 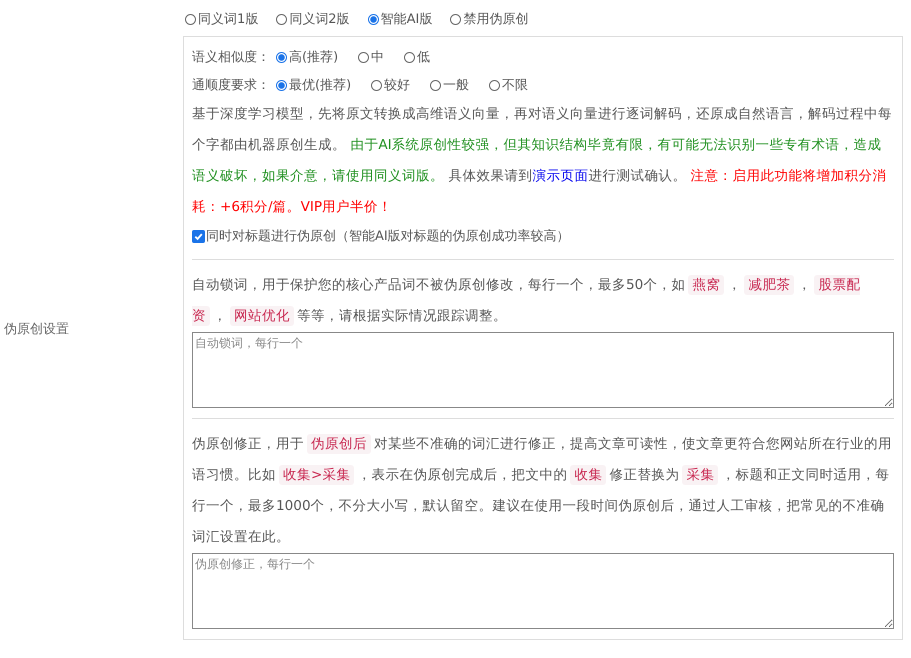 What do you see at coordinates (36, 329) in the screenshot?
I see `section-label: 伪原创设置` at bounding box center [36, 329].